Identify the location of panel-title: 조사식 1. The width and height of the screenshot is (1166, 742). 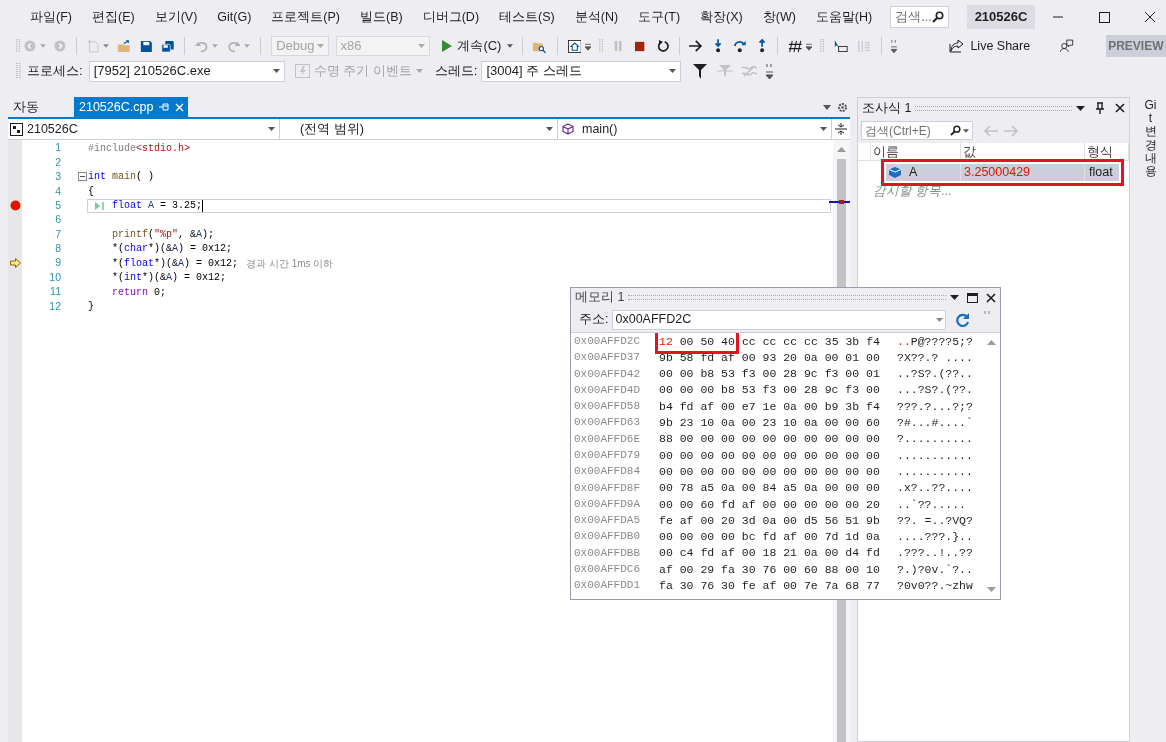
(887, 108).